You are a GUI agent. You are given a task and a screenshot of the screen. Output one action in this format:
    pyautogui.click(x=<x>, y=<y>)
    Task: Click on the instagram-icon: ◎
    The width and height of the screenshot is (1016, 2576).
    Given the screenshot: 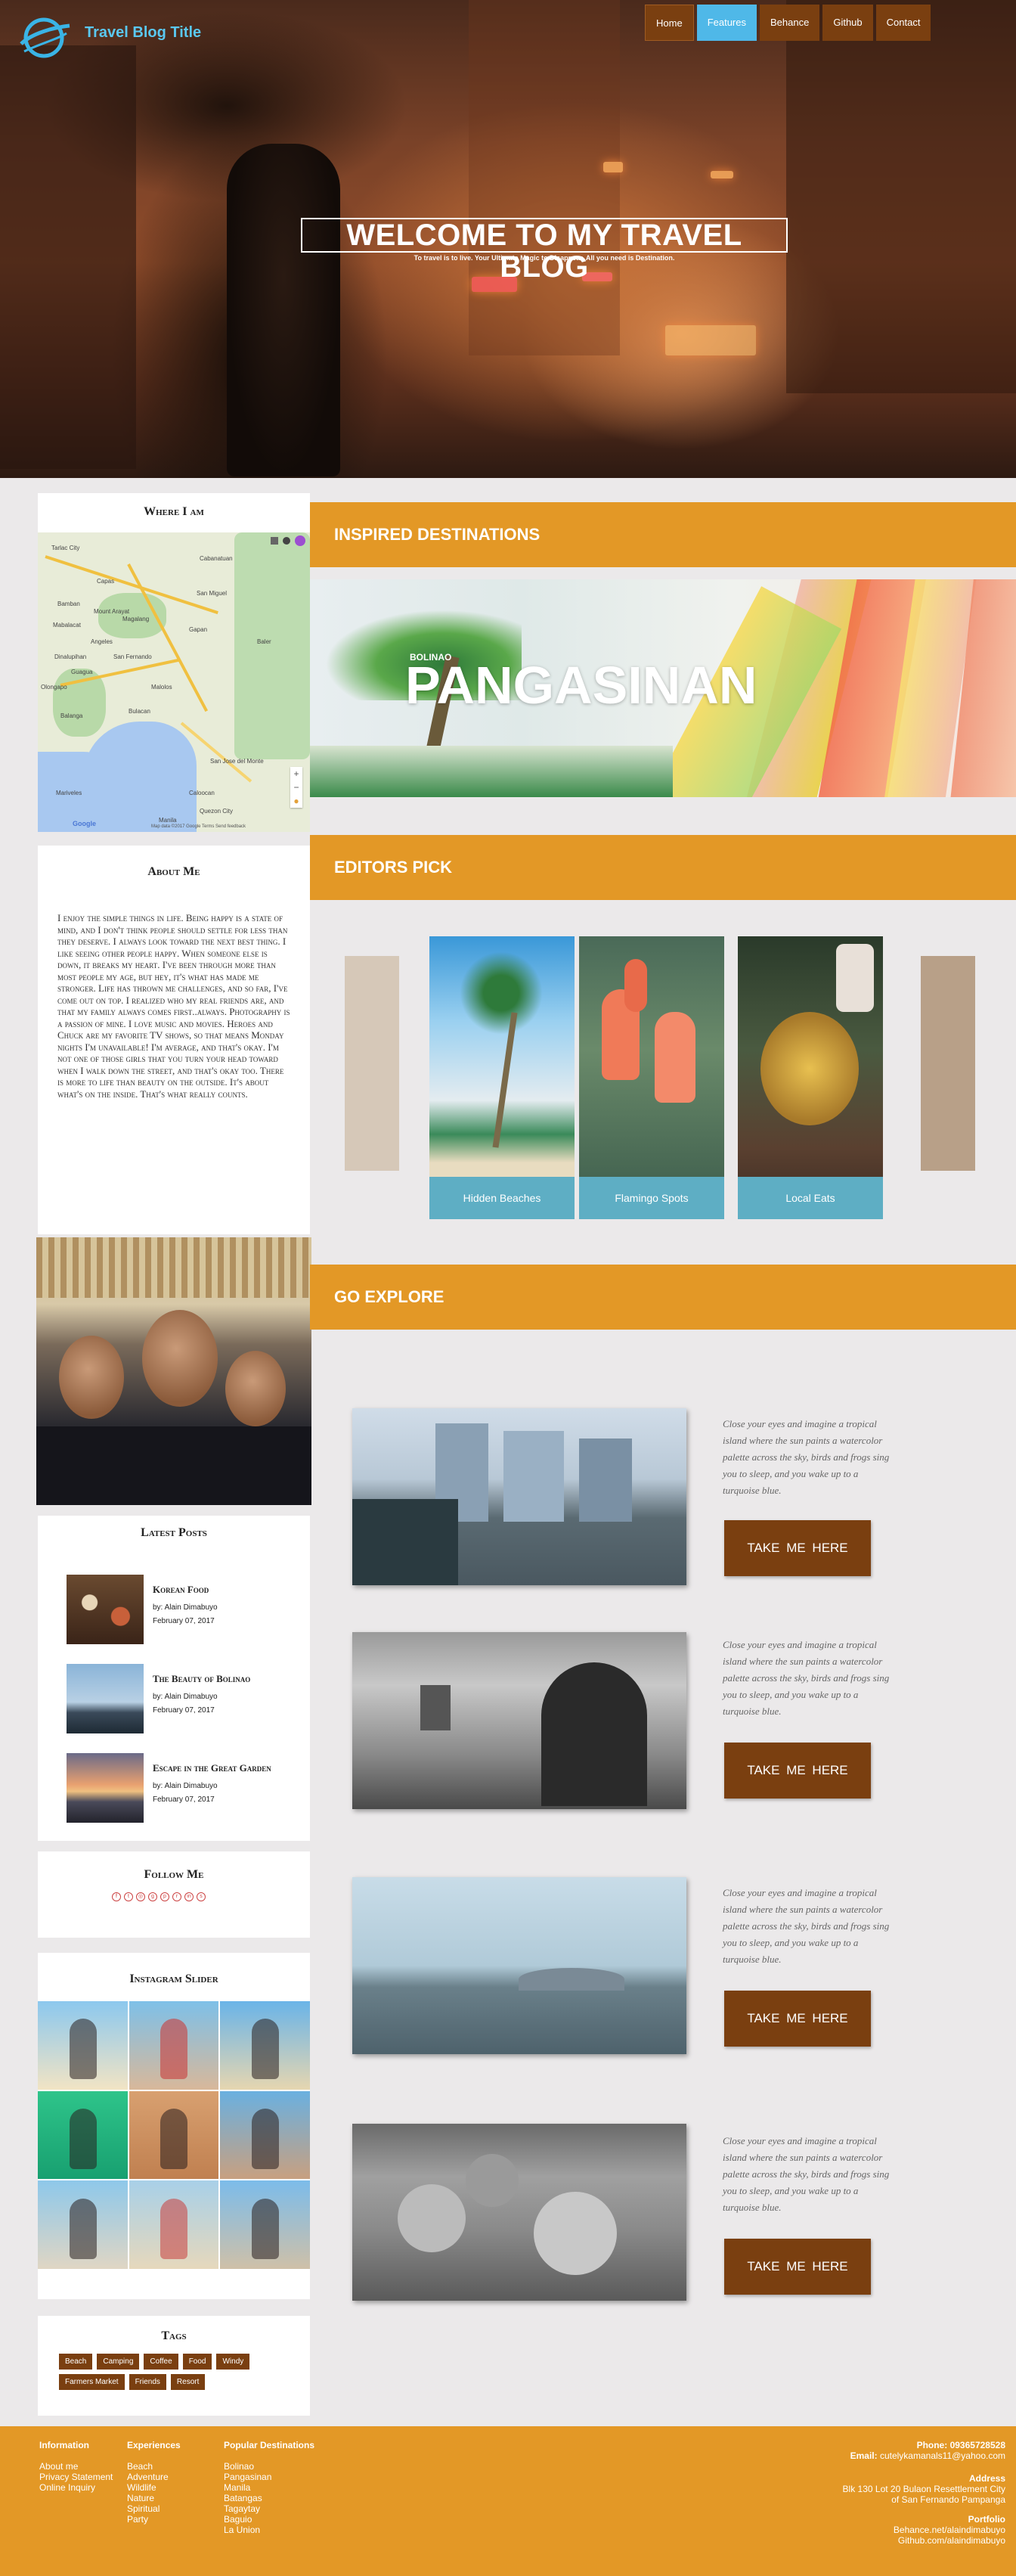 What is the action you would take?
    pyautogui.click(x=140, y=1896)
    